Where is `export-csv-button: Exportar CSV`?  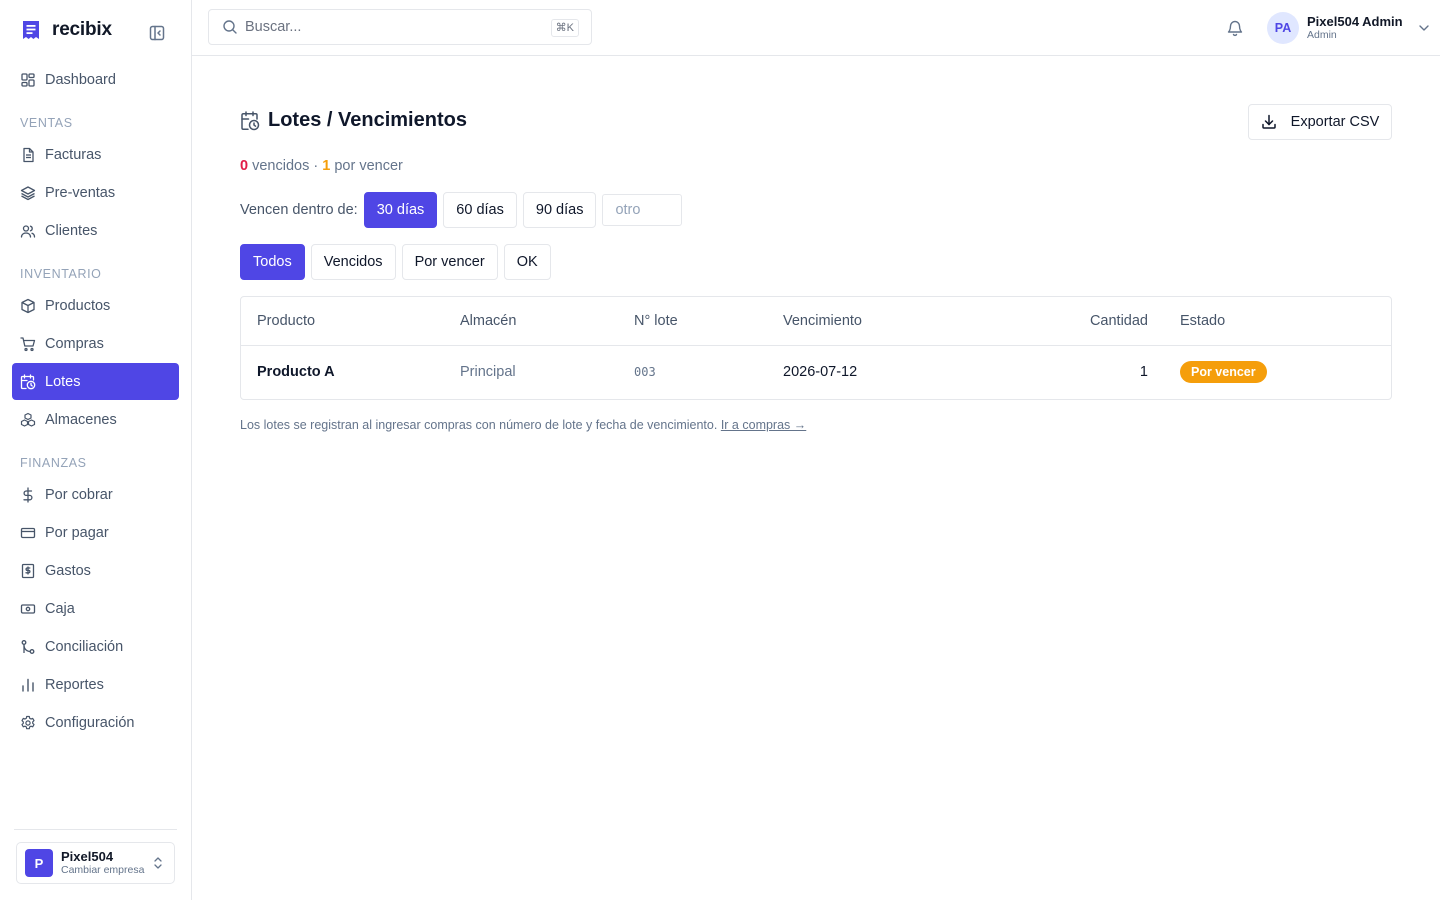
export-csv-button: Exportar CSV is located at coordinates (1320, 122).